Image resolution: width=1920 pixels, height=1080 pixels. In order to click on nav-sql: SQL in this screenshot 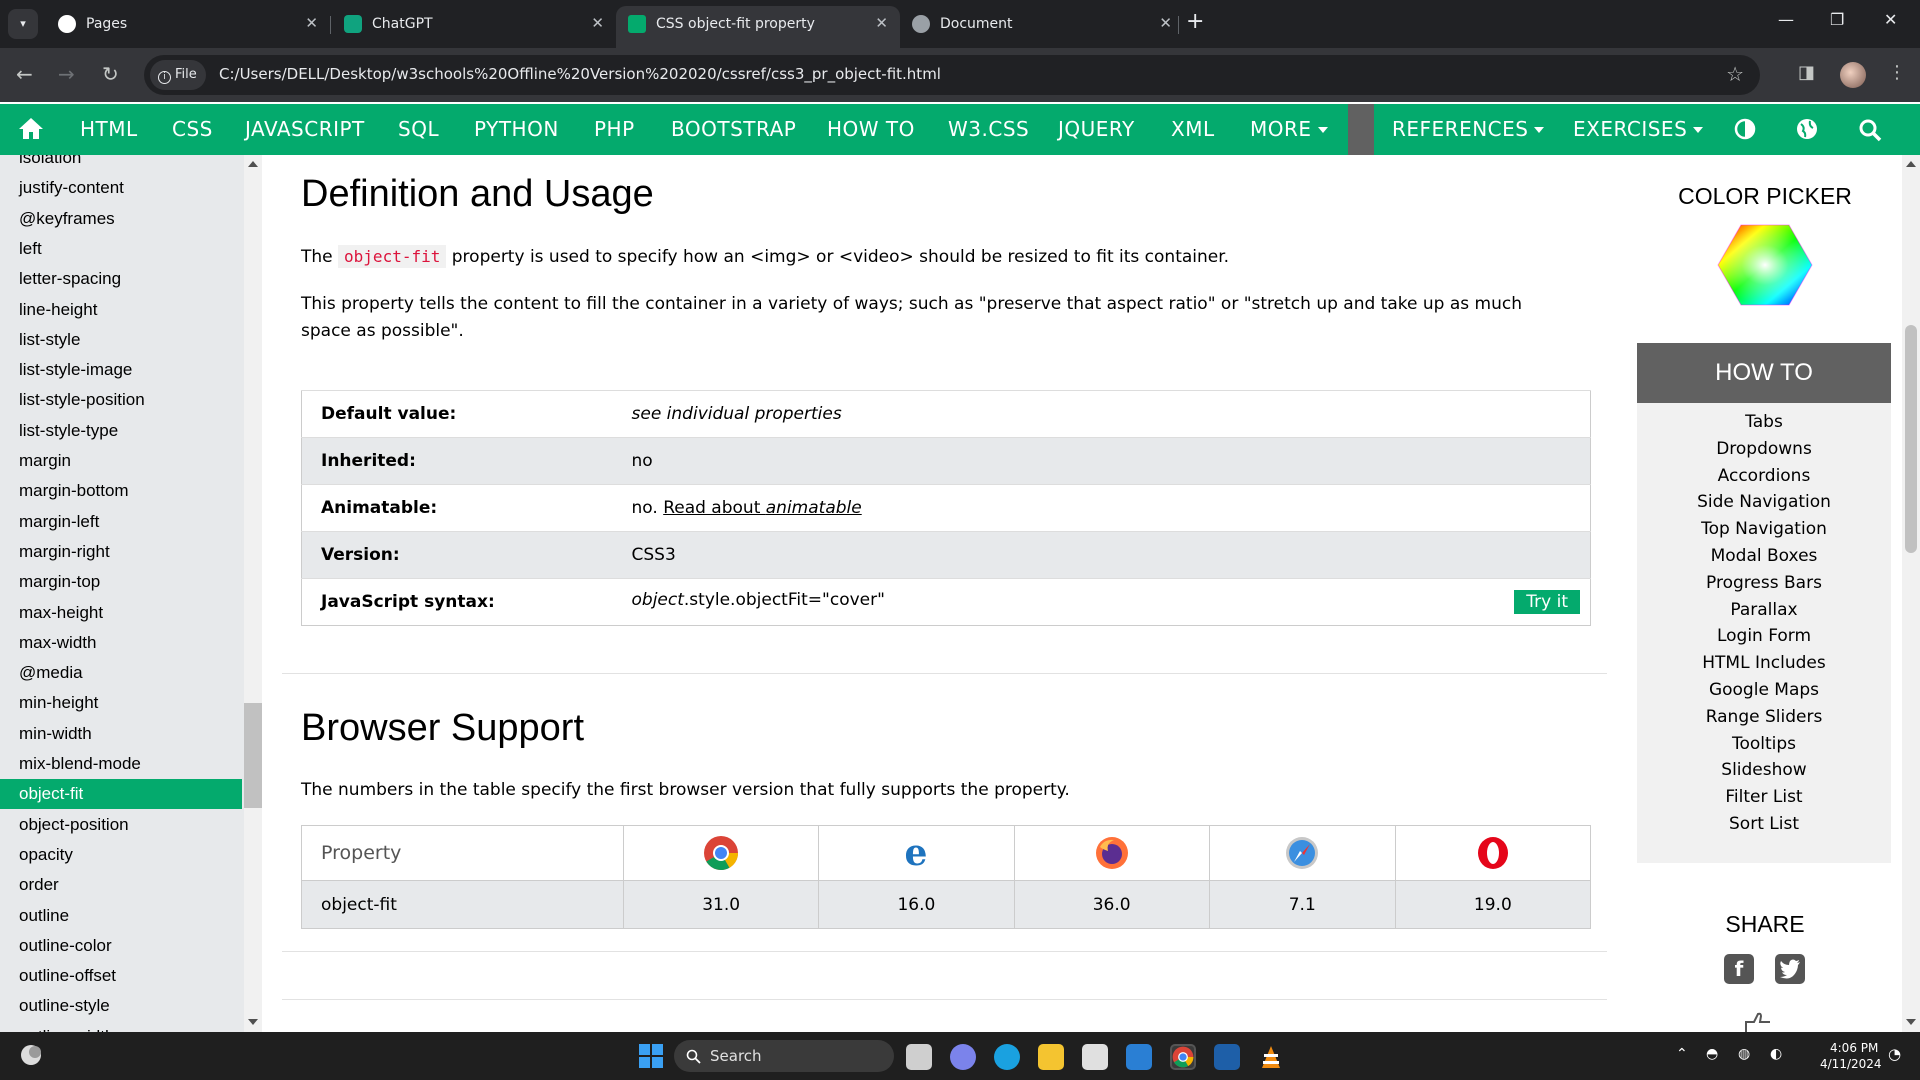, I will do `click(418, 129)`.